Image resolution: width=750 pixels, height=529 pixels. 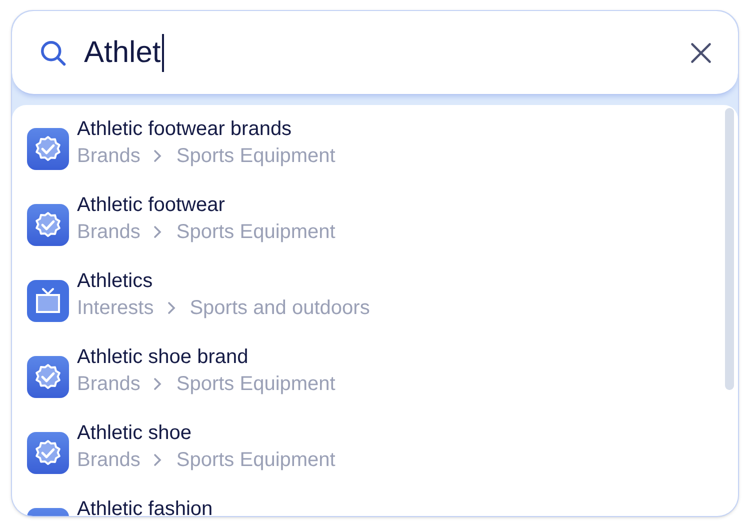 What do you see at coordinates (151, 205) in the screenshot?
I see `result-title: Athletic footwear` at bounding box center [151, 205].